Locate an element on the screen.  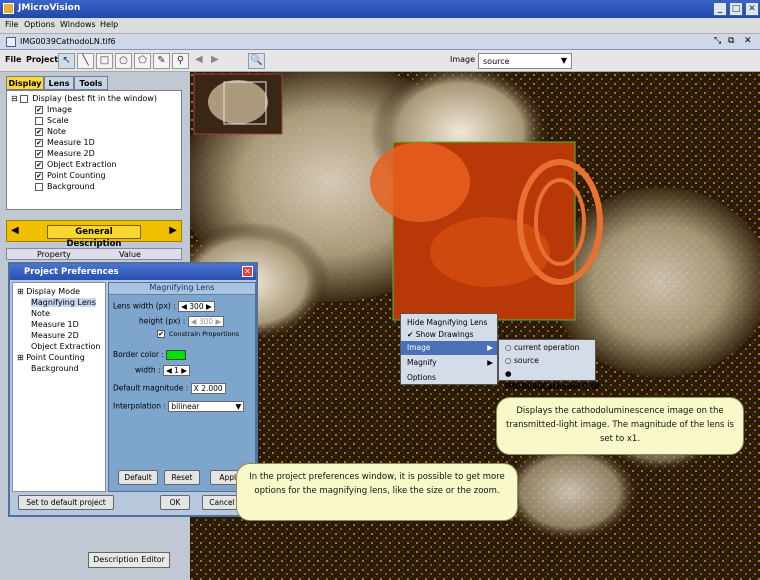
lens-height-stepper: ◀ 300 ▶ is located at coordinates (206, 321).